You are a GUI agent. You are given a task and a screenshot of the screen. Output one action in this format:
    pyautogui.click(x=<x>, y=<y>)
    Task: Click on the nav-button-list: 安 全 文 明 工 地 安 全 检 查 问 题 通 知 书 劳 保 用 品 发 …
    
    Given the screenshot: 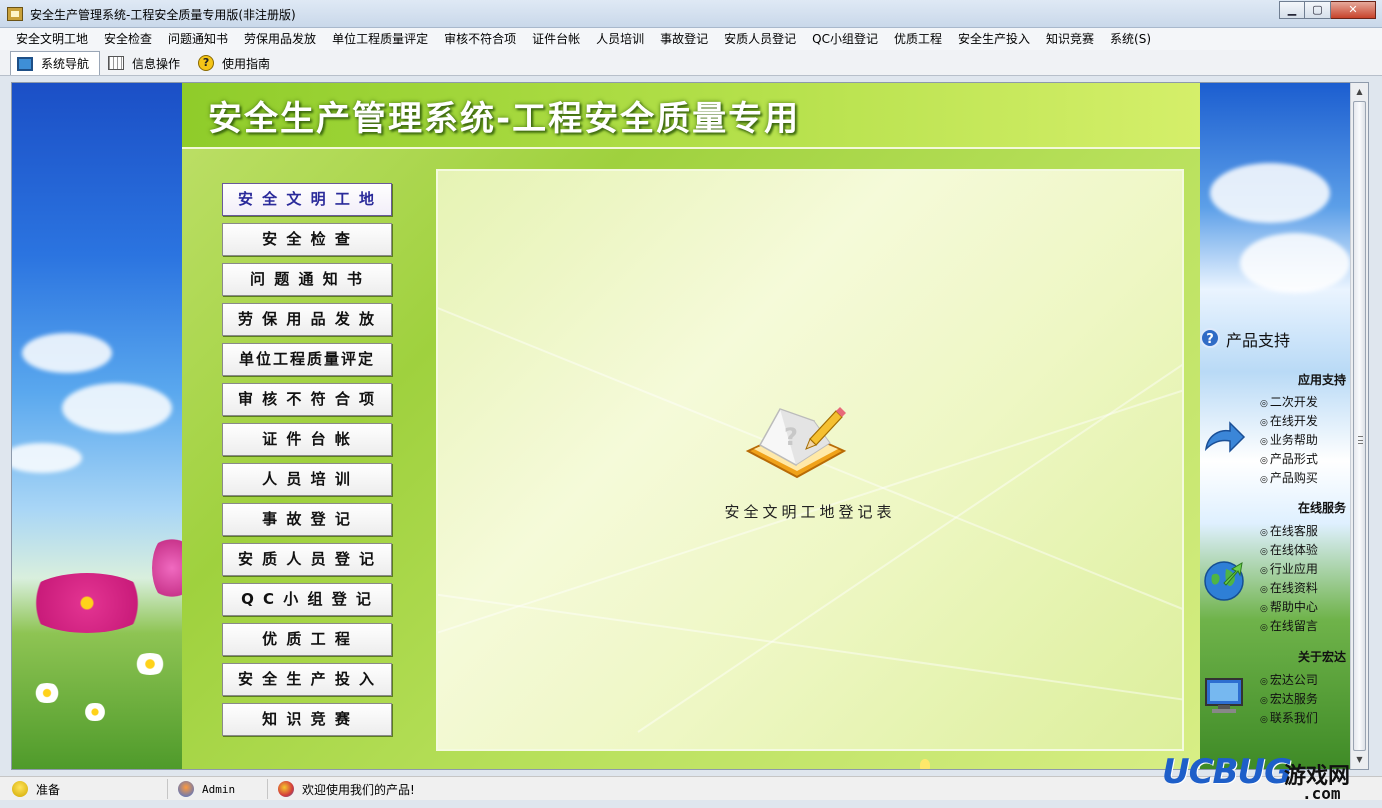 What is the action you would take?
    pyautogui.click(x=307, y=463)
    